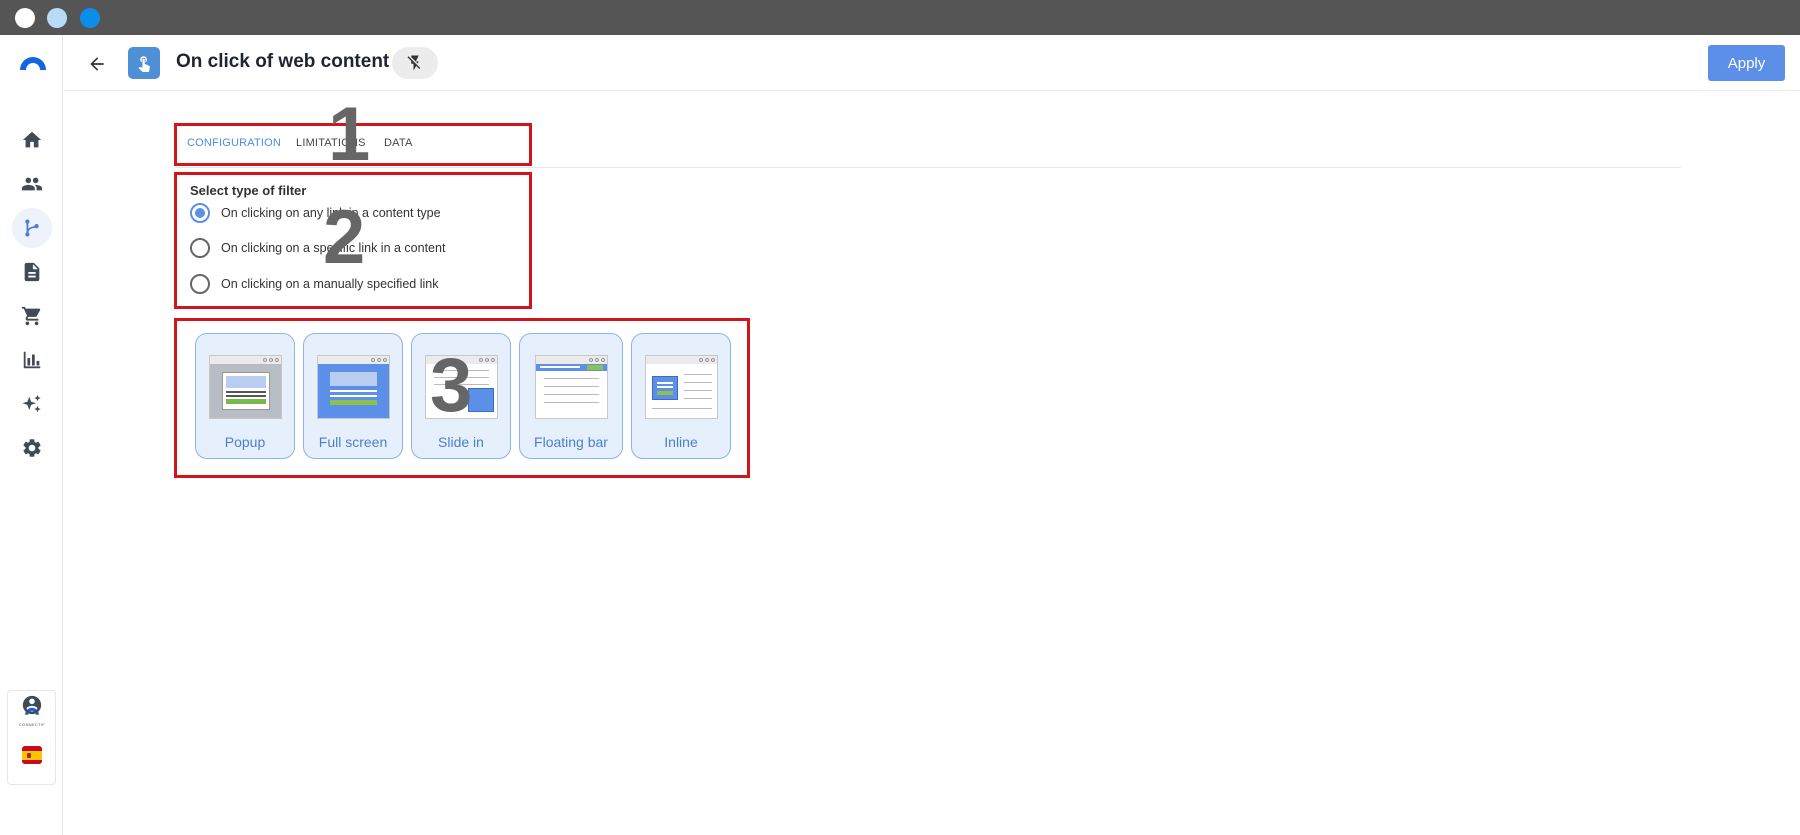 This screenshot has width=1800, height=835. Describe the element at coordinates (932, 63) in the screenshot. I see `header-bar: On click of web content Apply` at that location.